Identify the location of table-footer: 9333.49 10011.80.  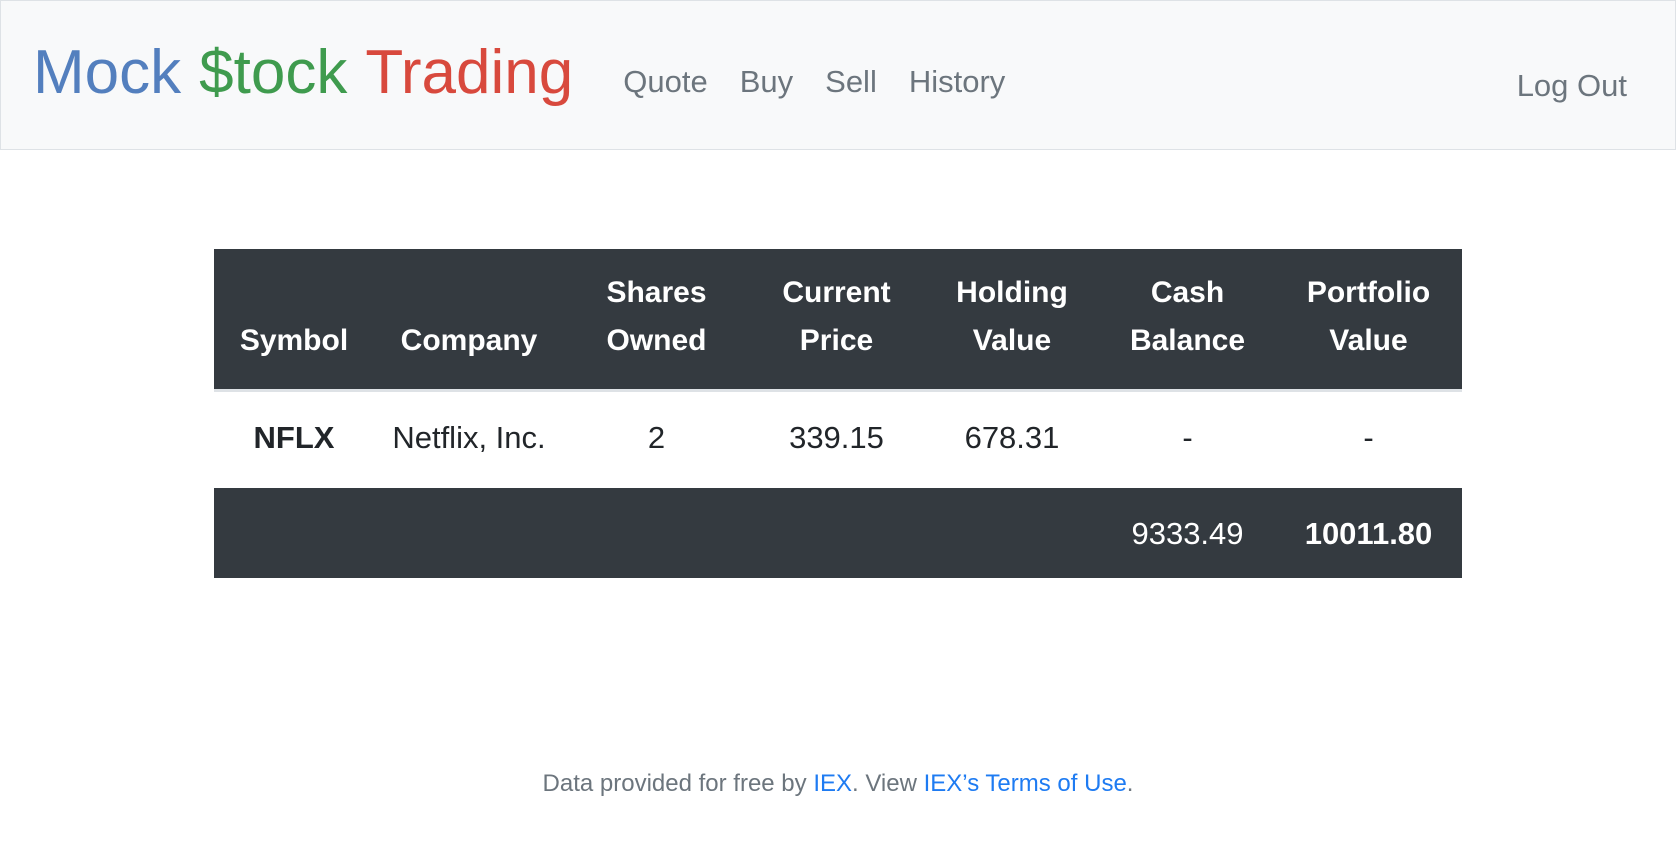
(838, 533).